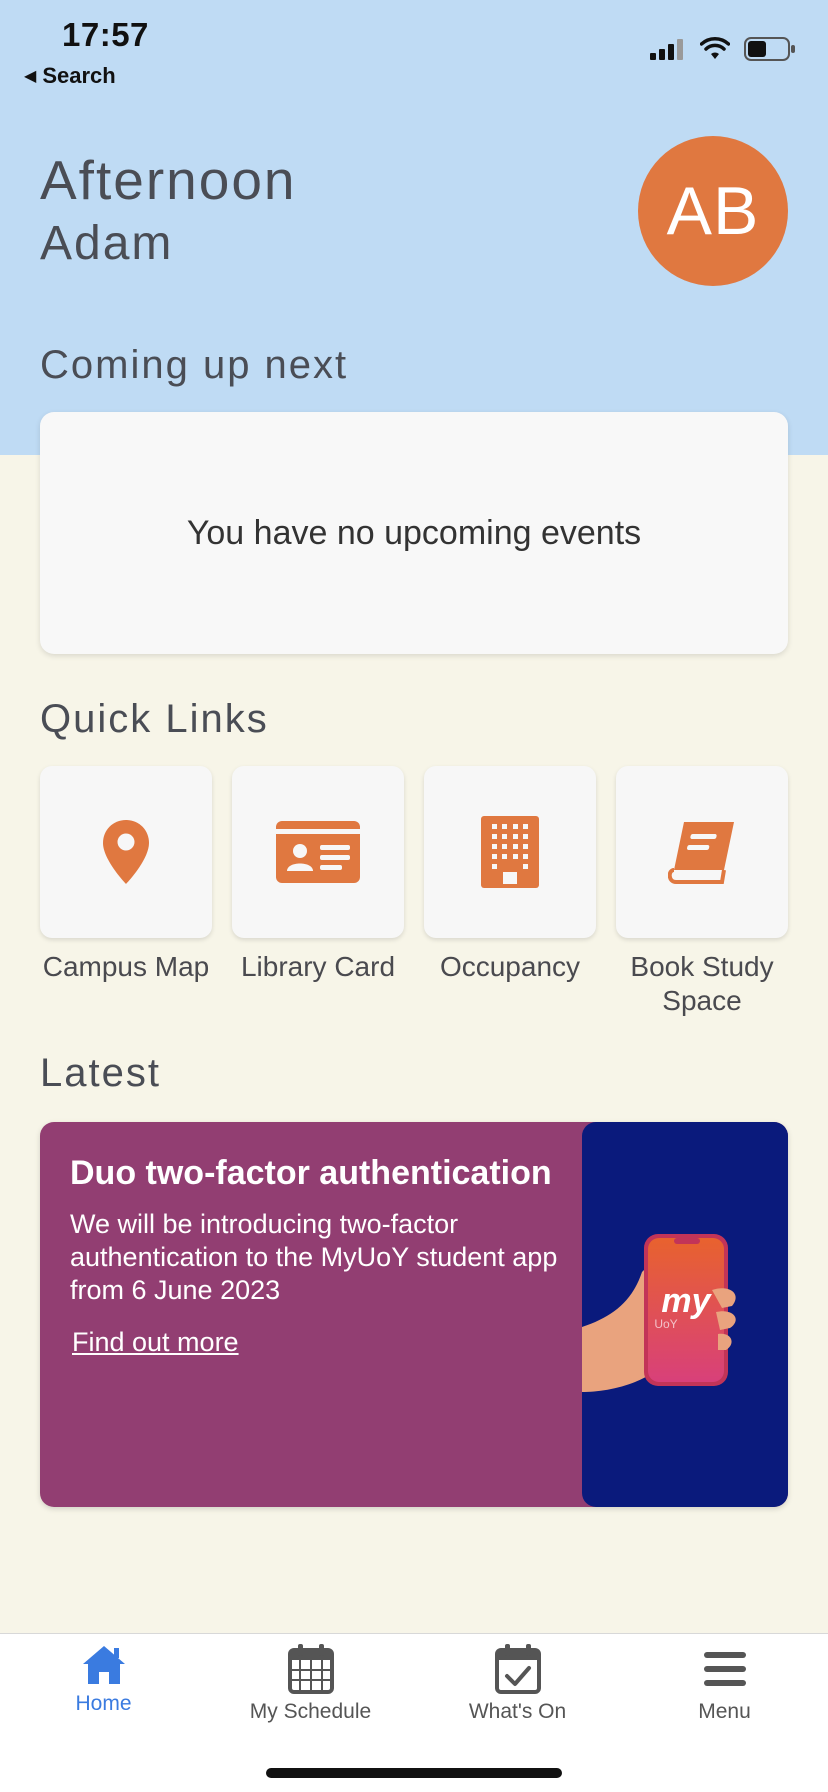 This screenshot has width=828, height=1792. What do you see at coordinates (724, 1711) in the screenshot?
I see `tab-label: Menu` at bounding box center [724, 1711].